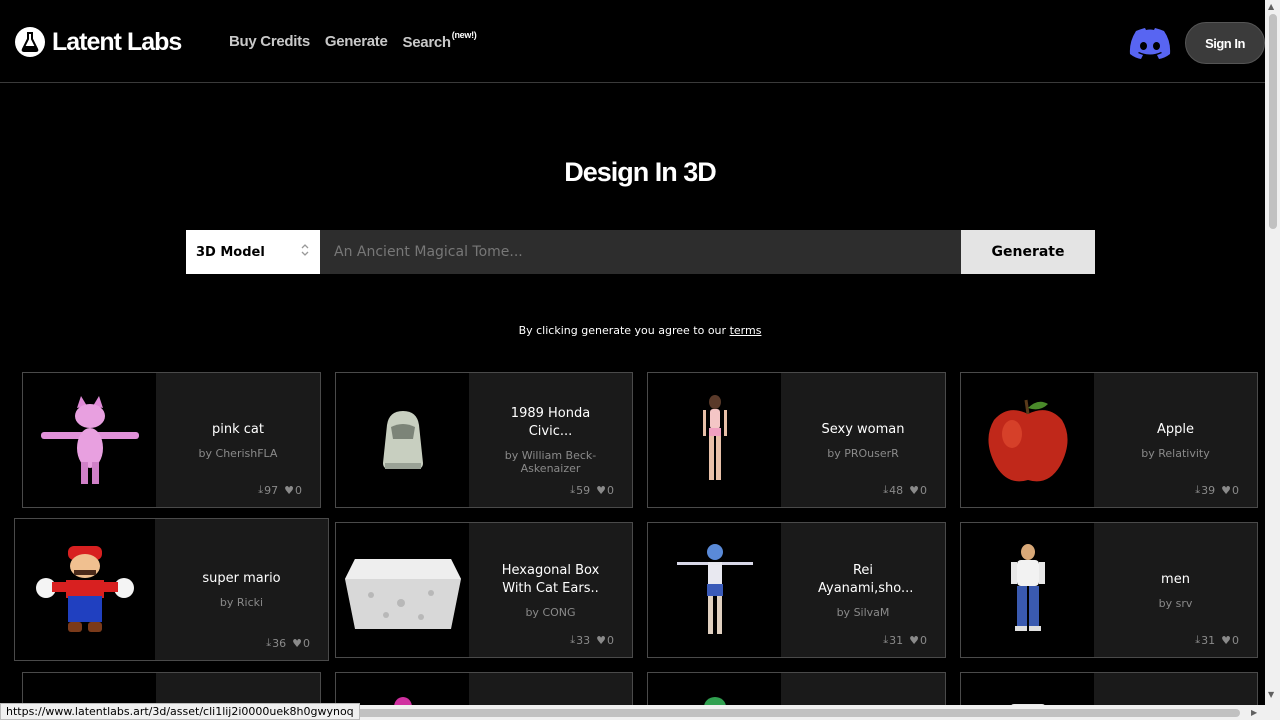 The width and height of the screenshot is (1280, 720). I want to click on vertical-scrollbar: ▲ ▼, so click(1272, 360).